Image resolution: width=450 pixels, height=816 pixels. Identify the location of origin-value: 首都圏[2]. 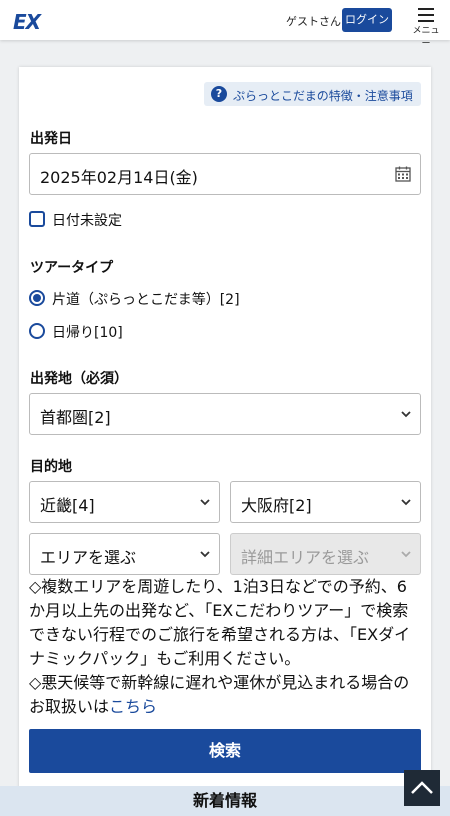
(75, 417).